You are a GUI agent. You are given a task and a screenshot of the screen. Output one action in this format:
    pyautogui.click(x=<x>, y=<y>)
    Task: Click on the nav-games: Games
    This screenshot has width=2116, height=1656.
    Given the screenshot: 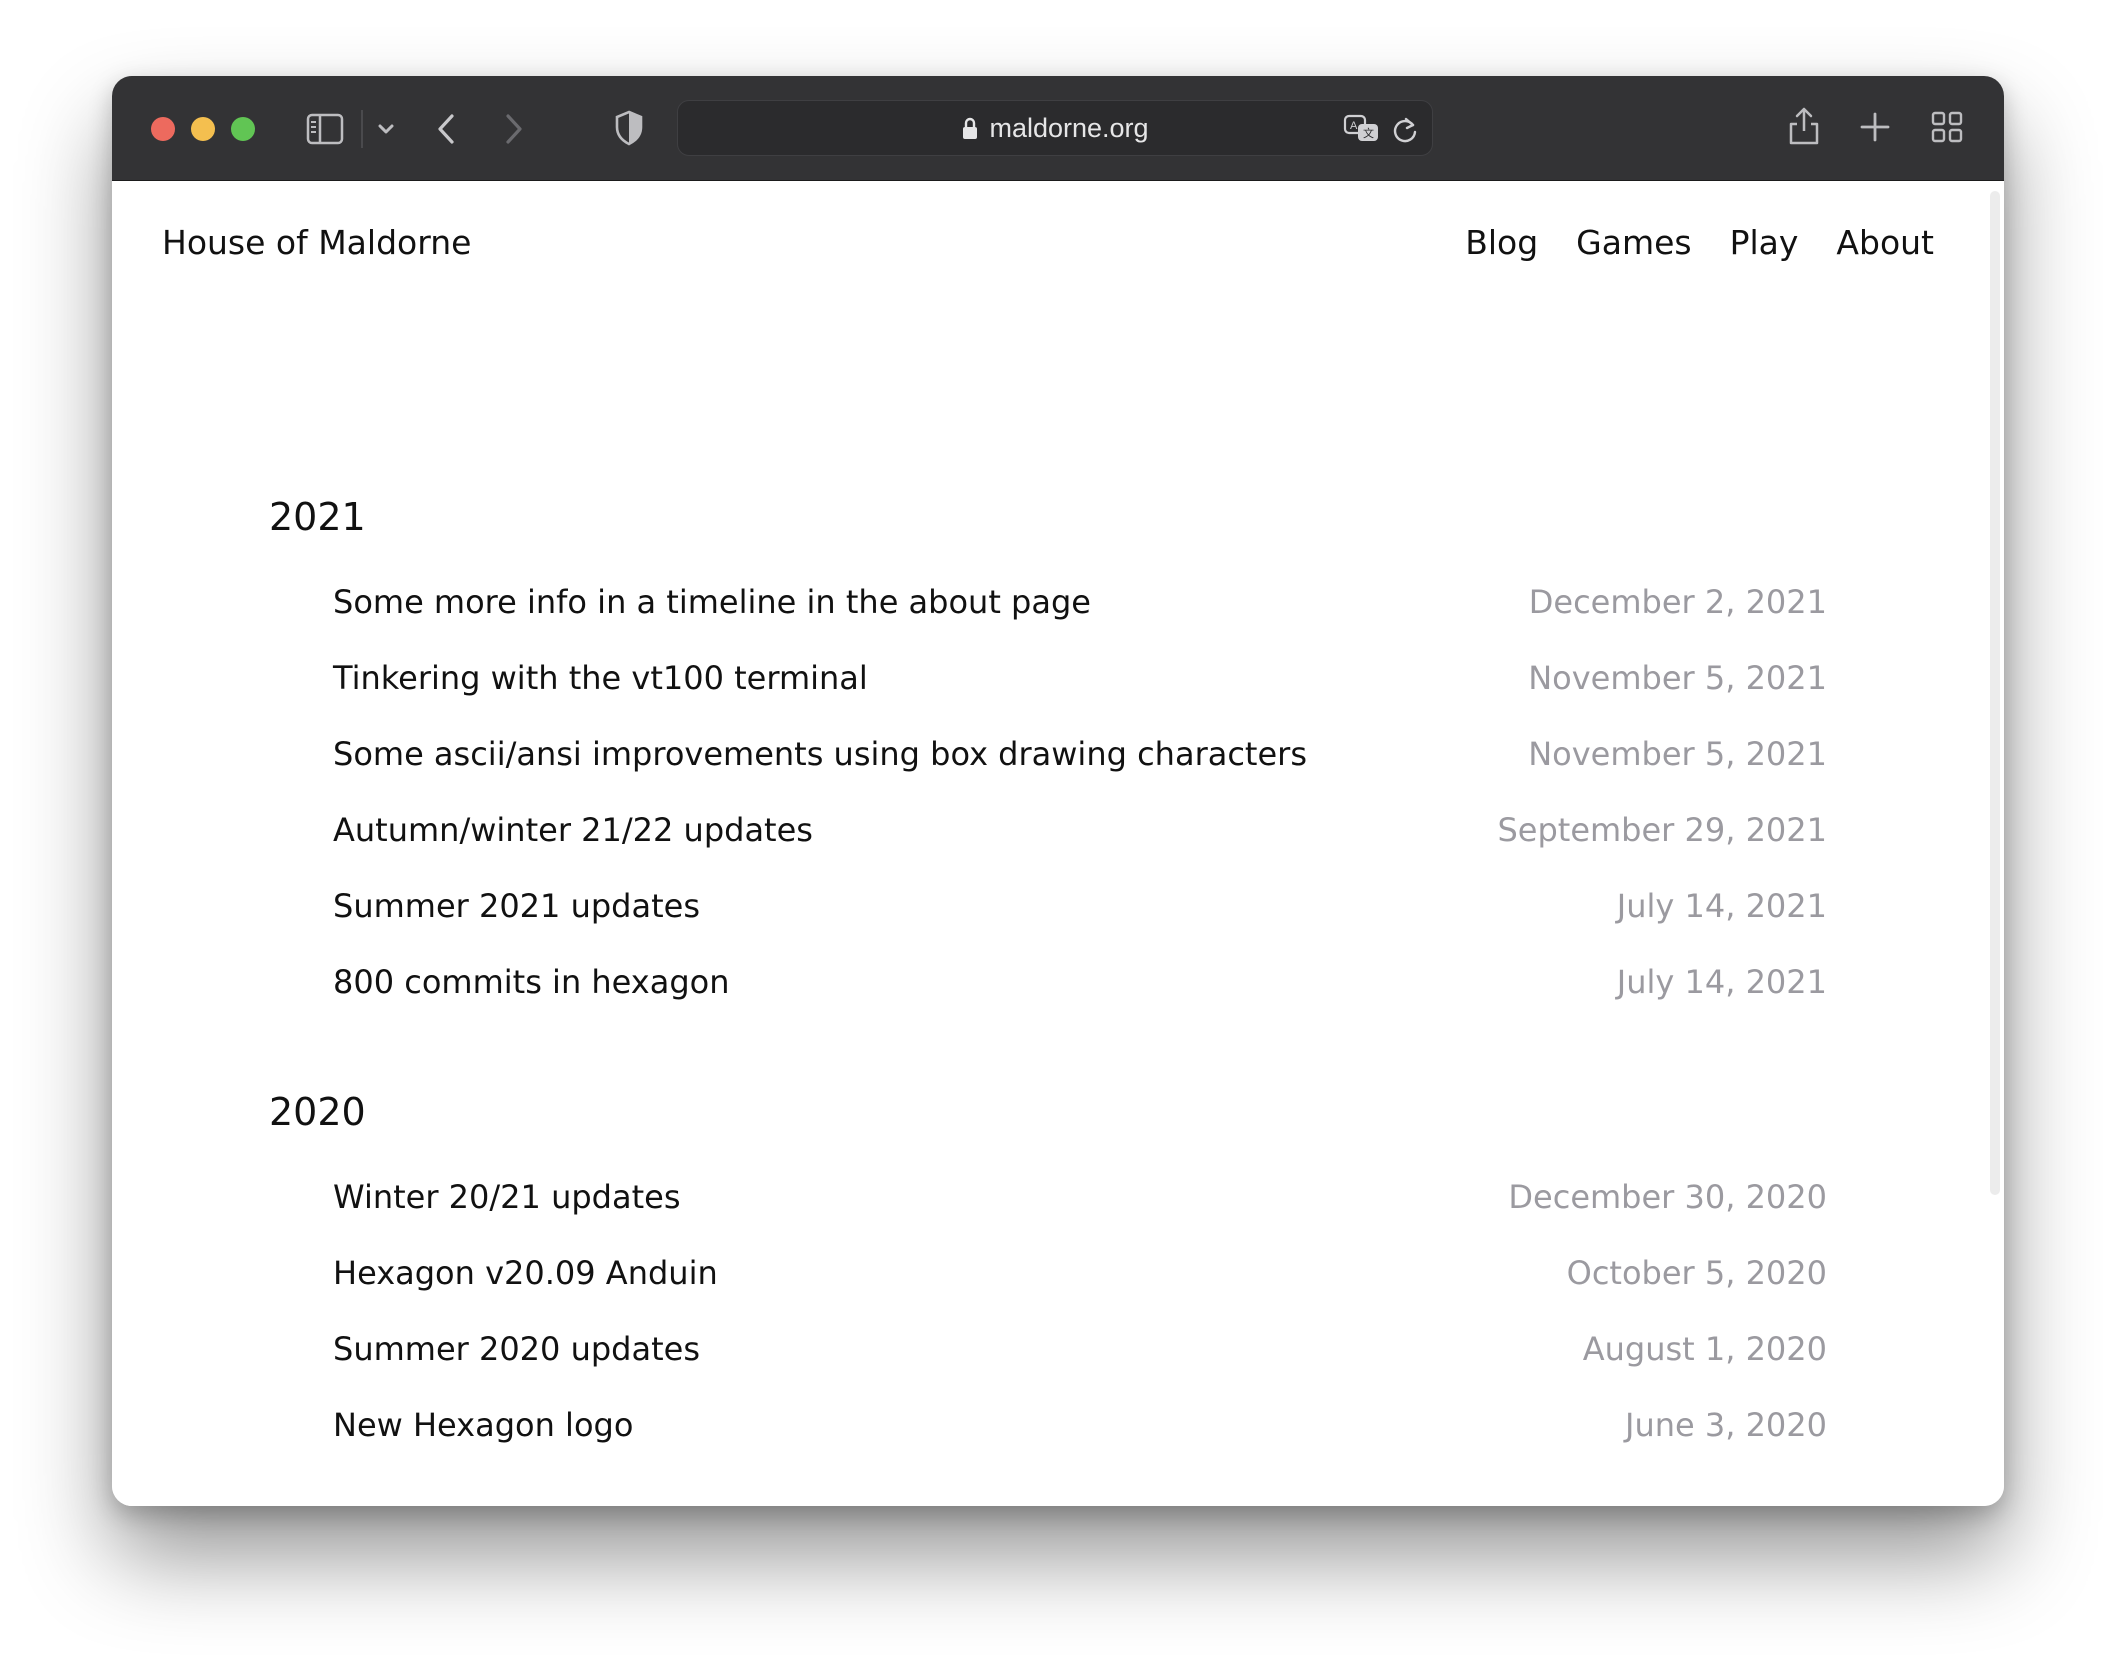 What is the action you would take?
    pyautogui.click(x=1633, y=242)
    